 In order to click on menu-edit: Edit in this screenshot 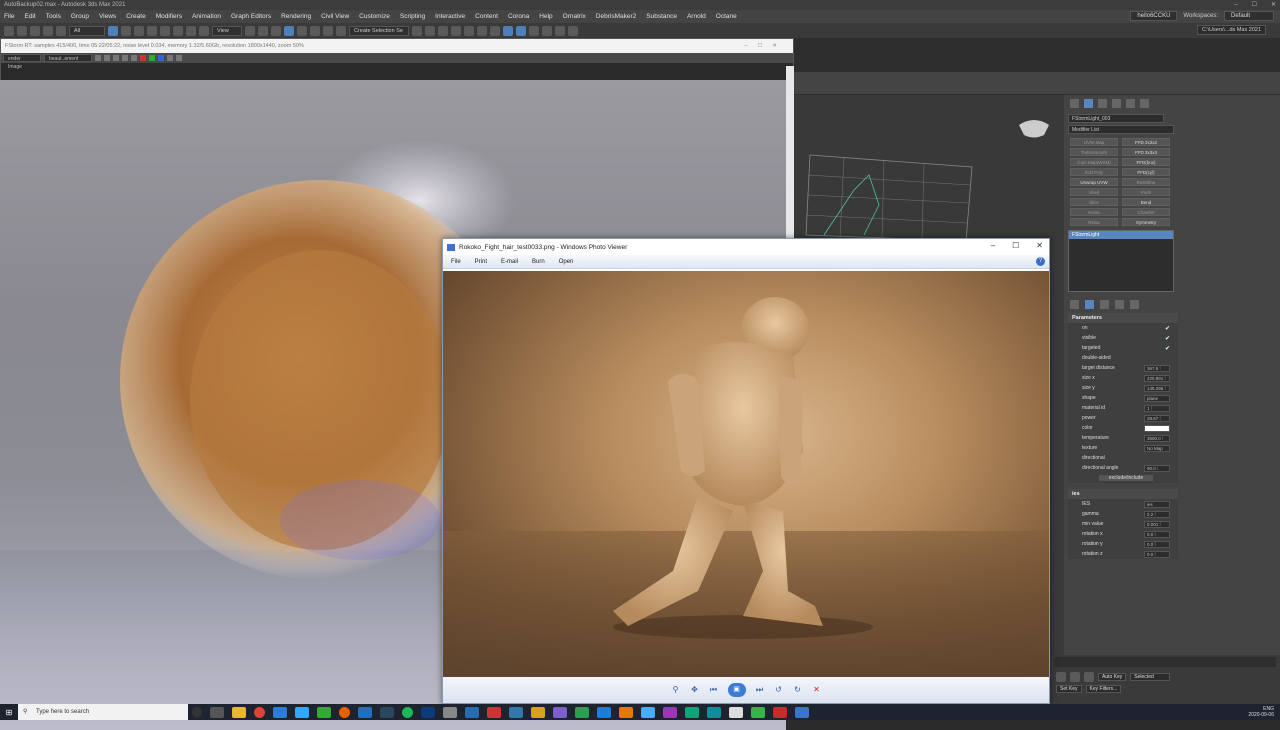, I will do `click(29, 16)`.